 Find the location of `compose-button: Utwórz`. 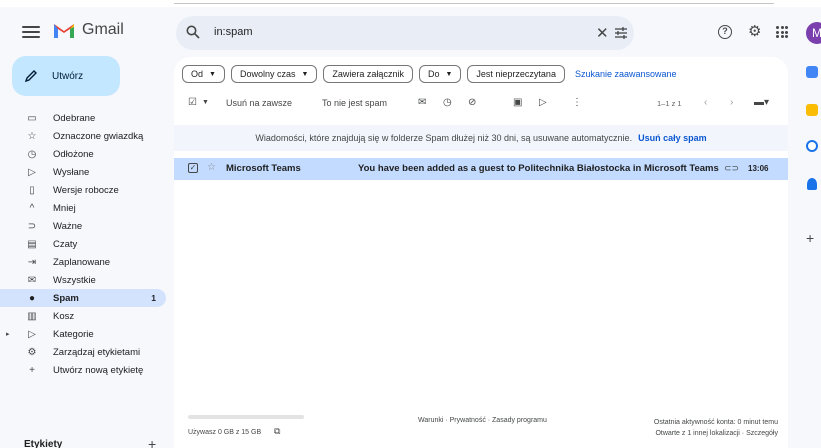

compose-button: Utwórz is located at coordinates (66, 76).